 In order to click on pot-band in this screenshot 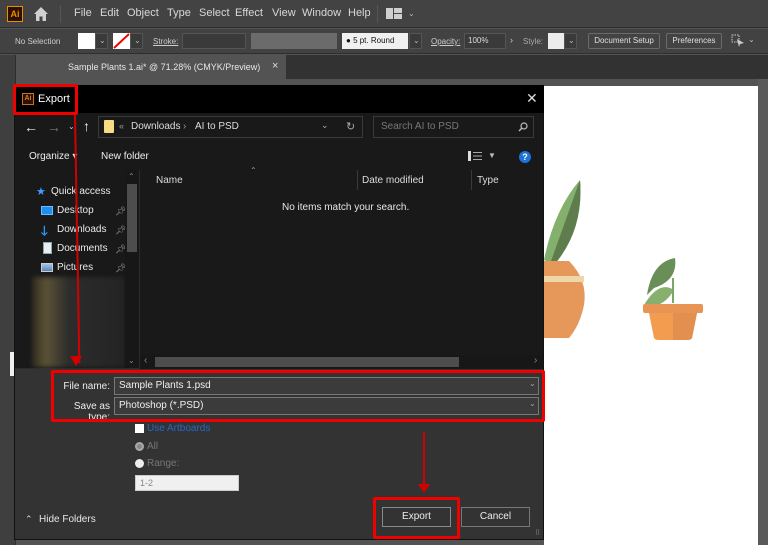, I will do `click(564, 279)`.